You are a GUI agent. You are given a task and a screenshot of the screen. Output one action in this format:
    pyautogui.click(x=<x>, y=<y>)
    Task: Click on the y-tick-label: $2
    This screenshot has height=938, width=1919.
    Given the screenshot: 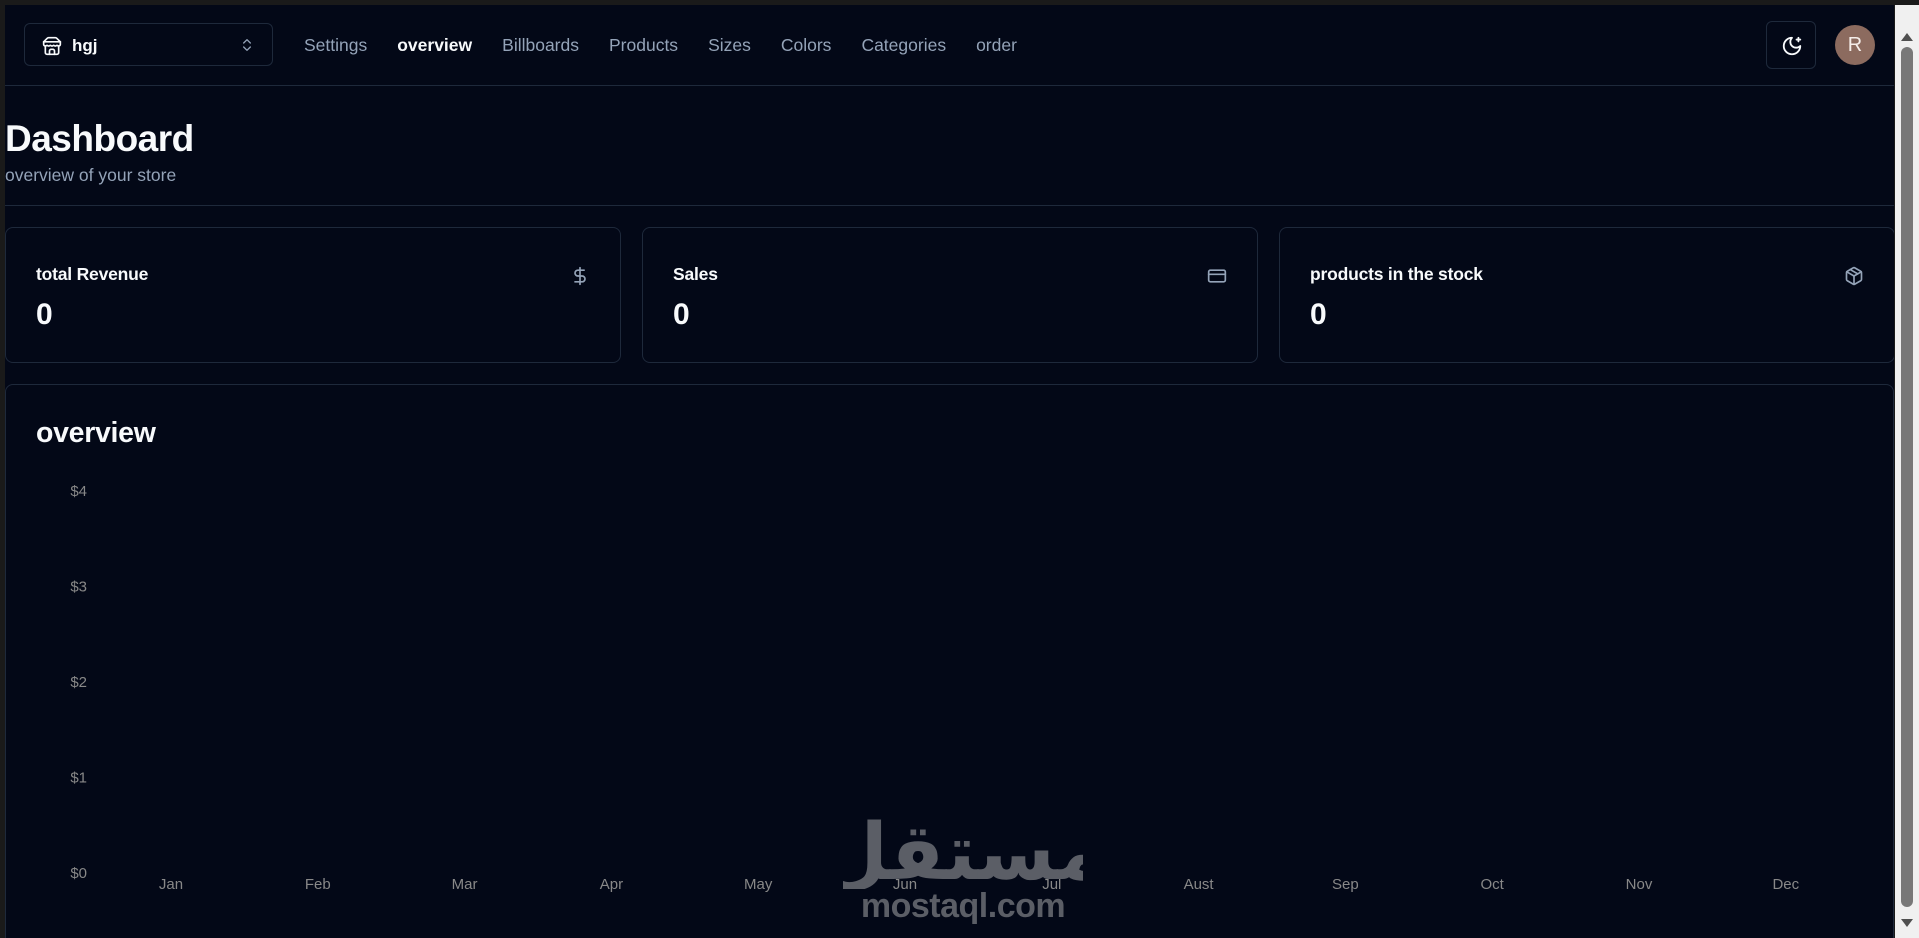 What is the action you would take?
    pyautogui.click(x=78, y=682)
    